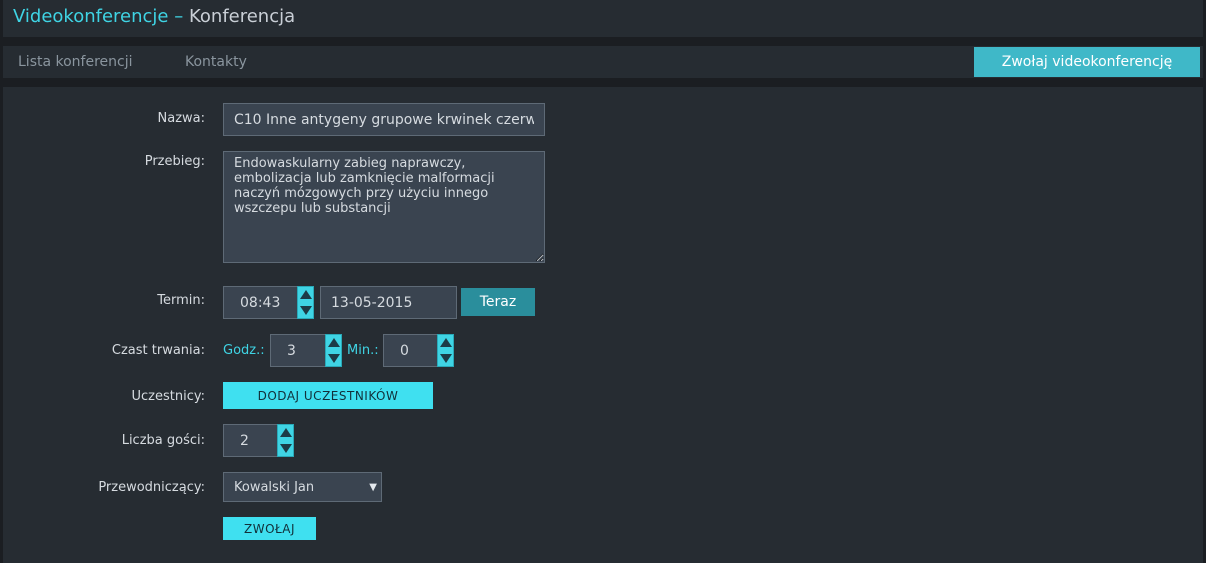 This screenshot has width=1206, height=563. I want to click on guests-label: Liczba gości:, so click(163, 440).